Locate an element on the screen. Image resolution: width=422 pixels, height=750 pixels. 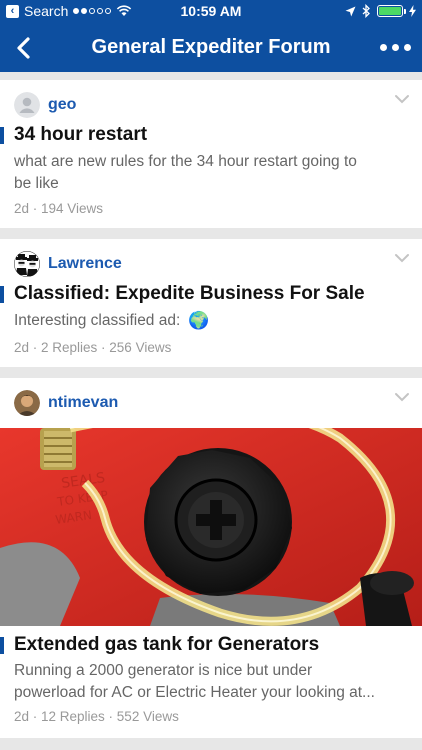
author-name: Lawrence is located at coordinates (85, 264).